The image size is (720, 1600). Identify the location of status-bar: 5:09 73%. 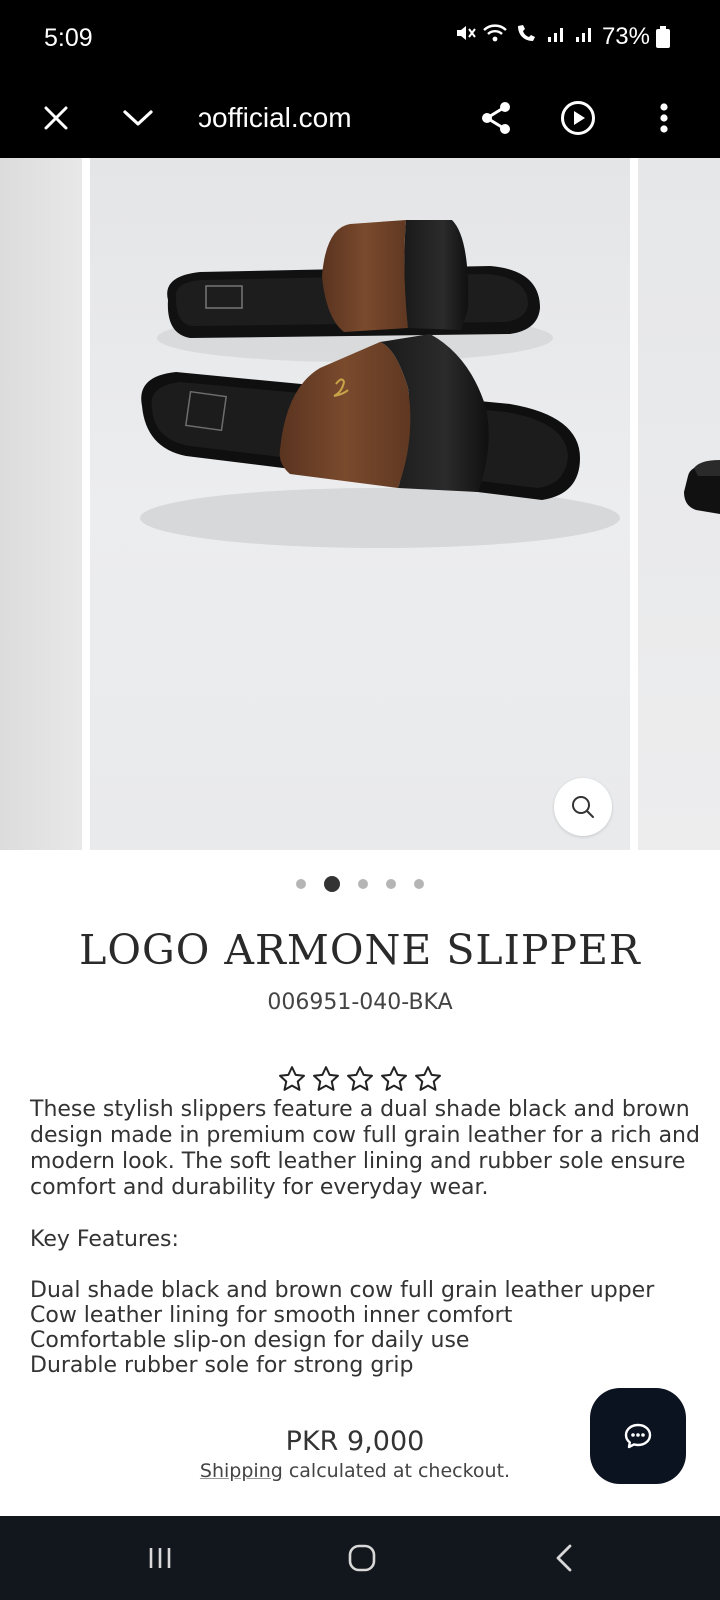
(360, 39).